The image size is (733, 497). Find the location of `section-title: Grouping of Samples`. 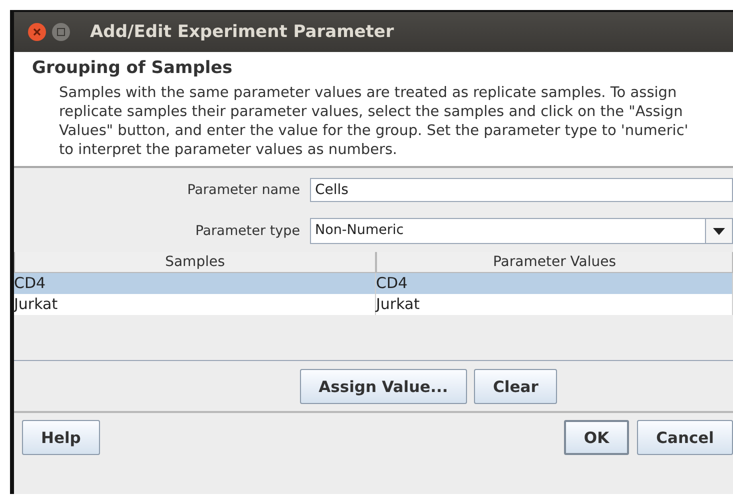

section-title: Grouping of Samples is located at coordinates (133, 68).